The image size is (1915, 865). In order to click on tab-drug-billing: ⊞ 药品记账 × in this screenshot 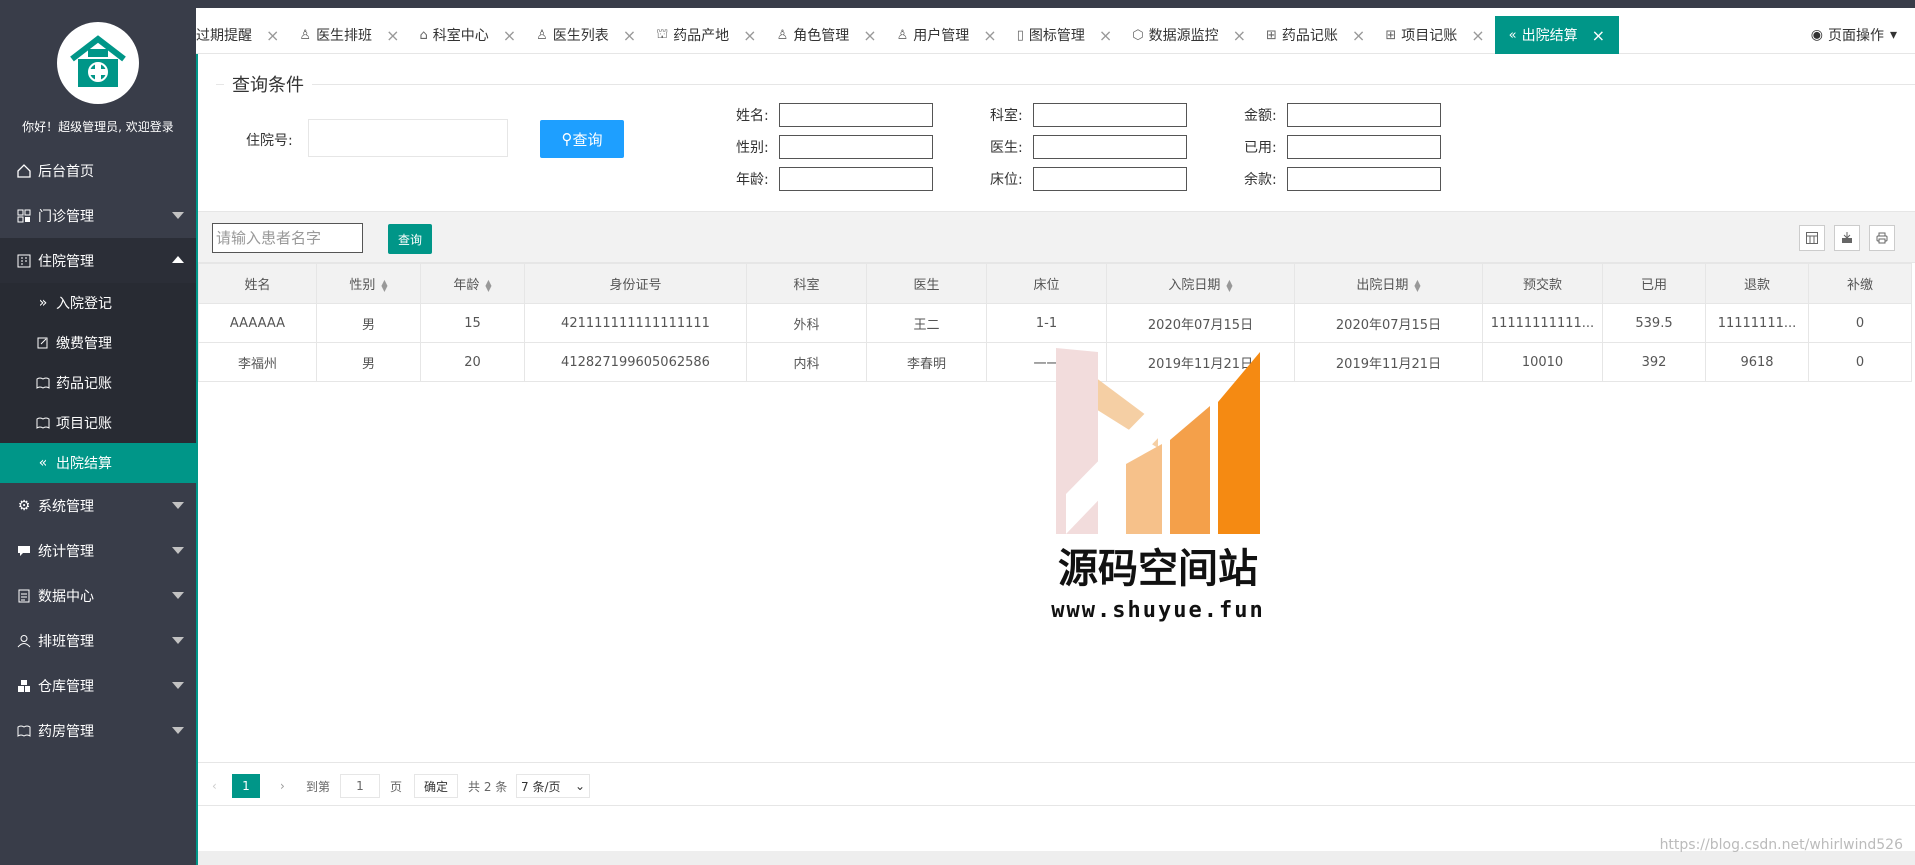, I will do `click(1315, 35)`.